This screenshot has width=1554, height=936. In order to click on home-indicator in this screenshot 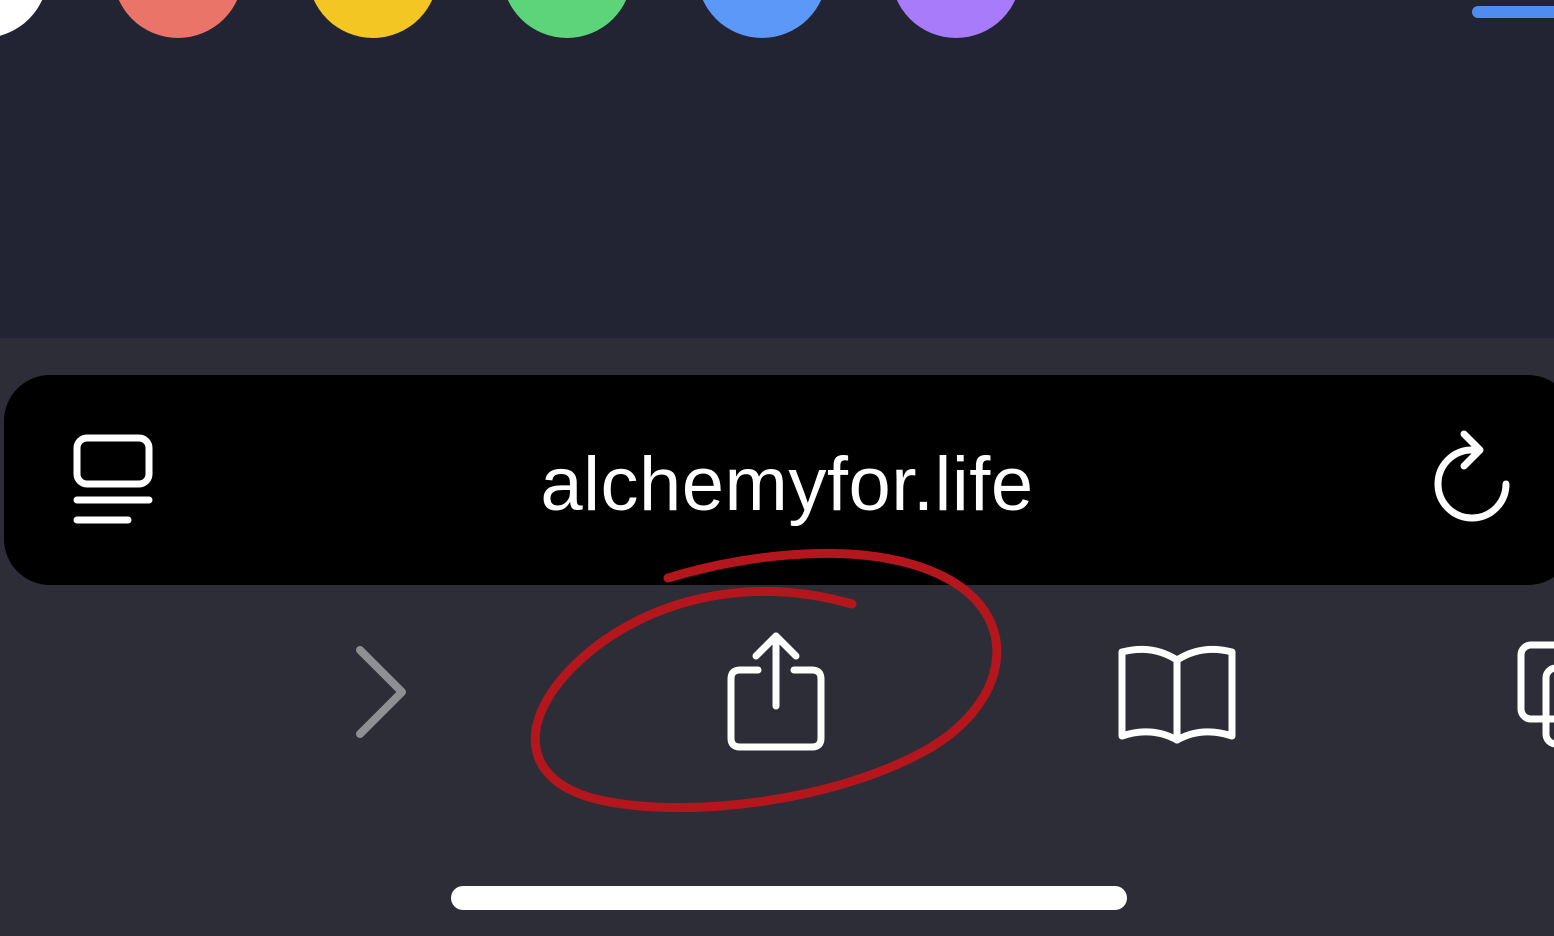, I will do `click(789, 898)`.